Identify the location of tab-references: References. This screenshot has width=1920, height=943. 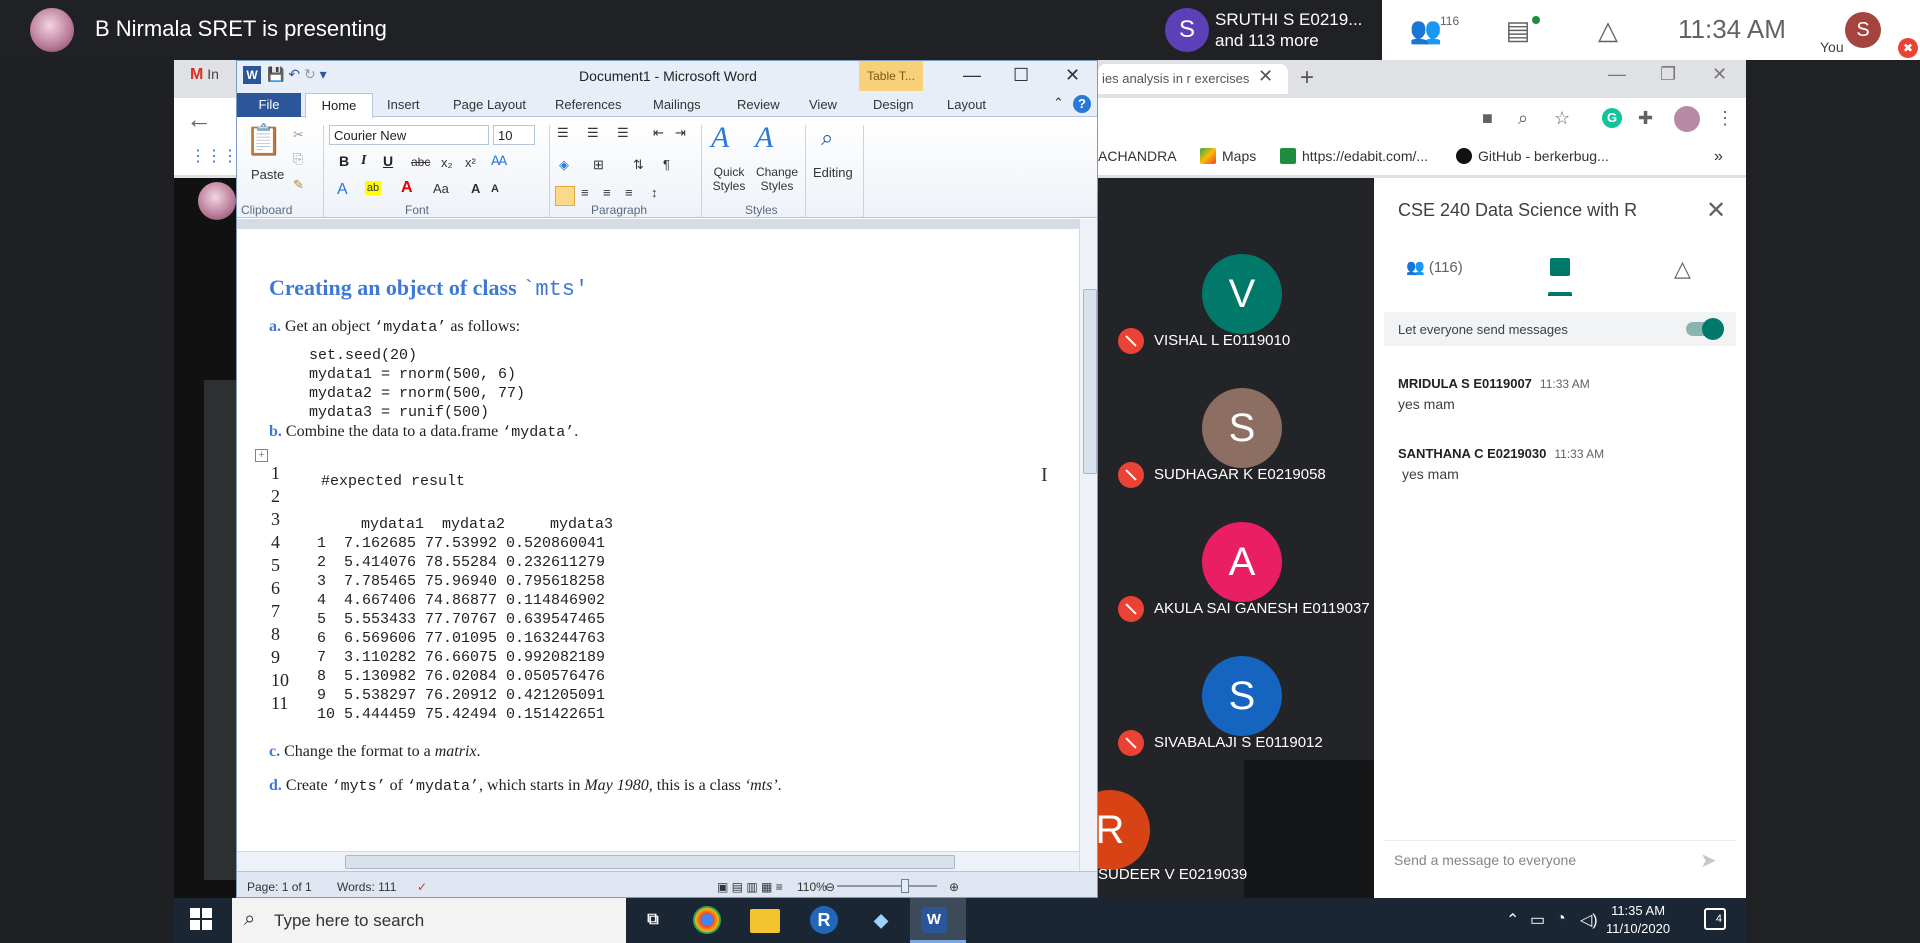
(588, 104).